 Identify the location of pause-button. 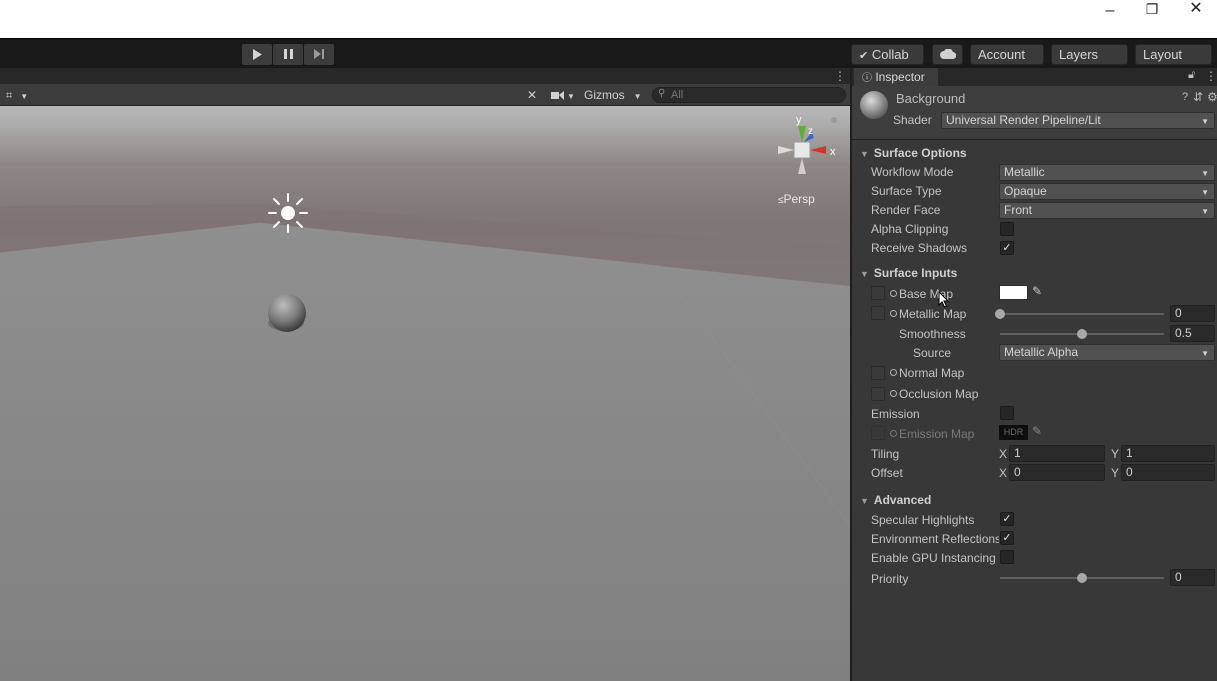
(288, 54).